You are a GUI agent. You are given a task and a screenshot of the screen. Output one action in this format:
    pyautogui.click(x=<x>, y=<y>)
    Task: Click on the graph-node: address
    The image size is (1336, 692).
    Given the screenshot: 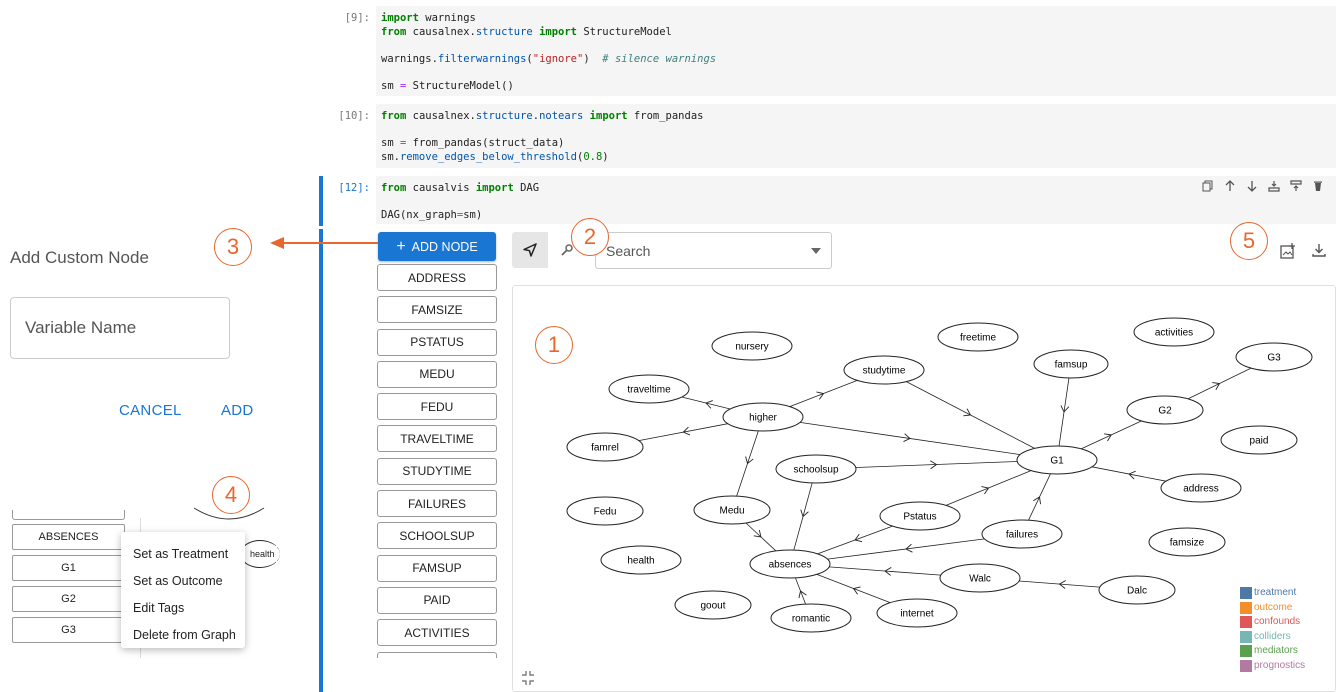 What is the action you would take?
    pyautogui.click(x=1201, y=488)
    